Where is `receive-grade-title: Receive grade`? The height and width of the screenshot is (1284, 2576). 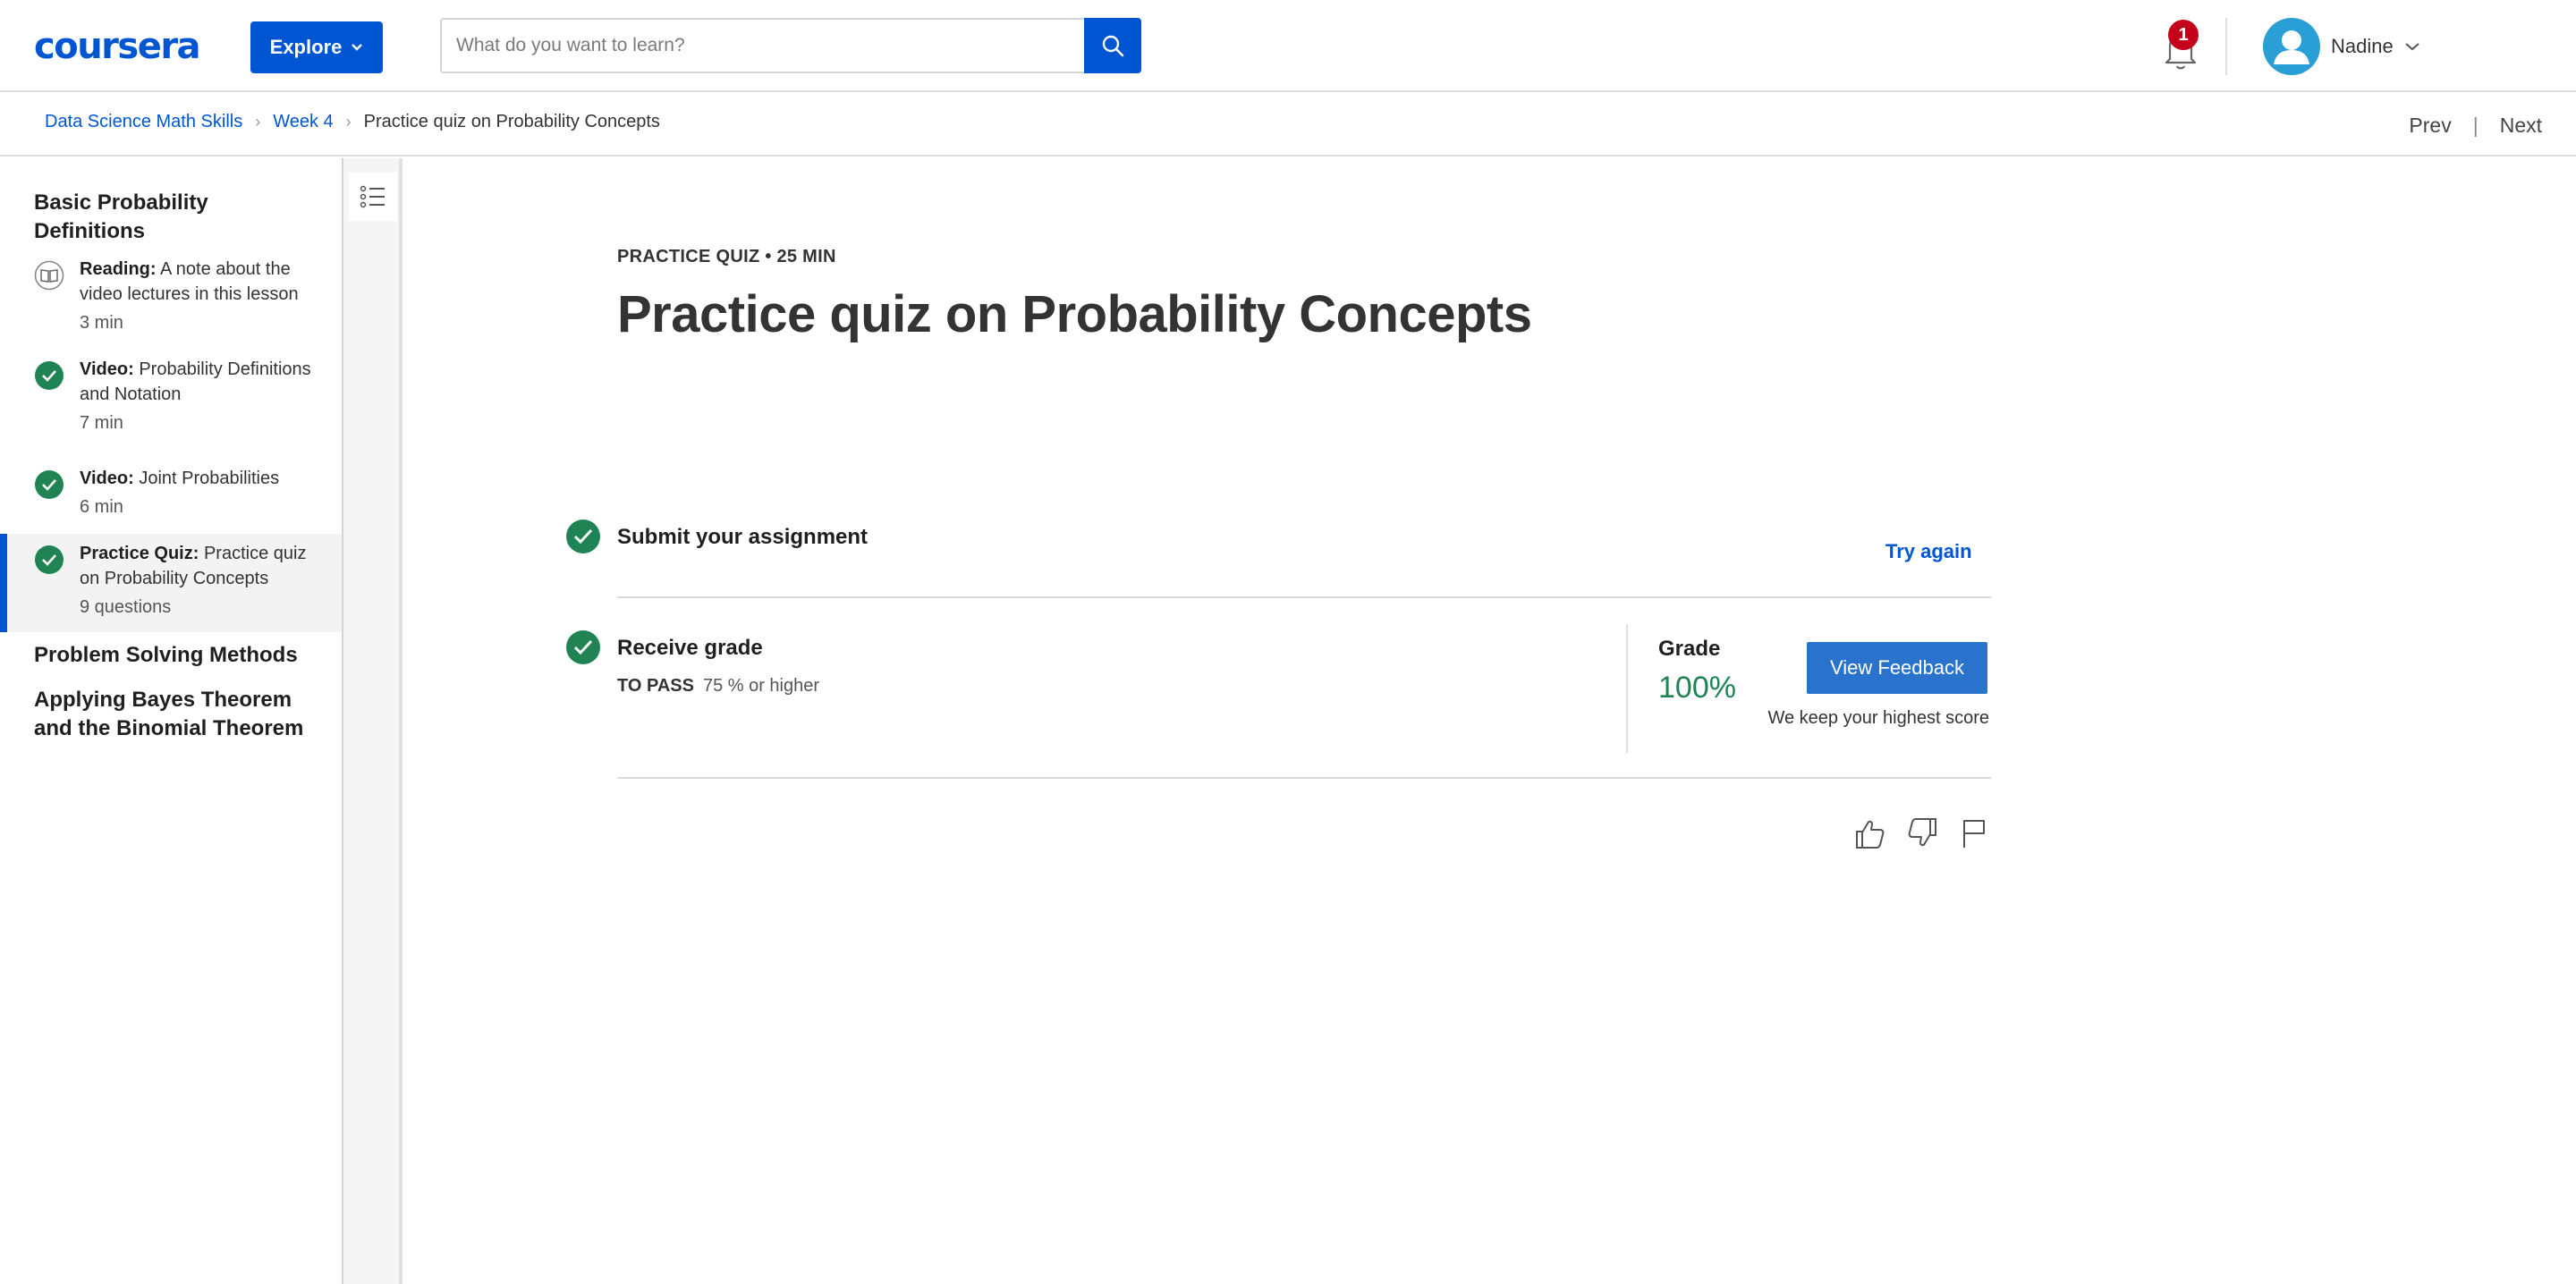
receive-grade-title: Receive grade is located at coordinates (690, 648).